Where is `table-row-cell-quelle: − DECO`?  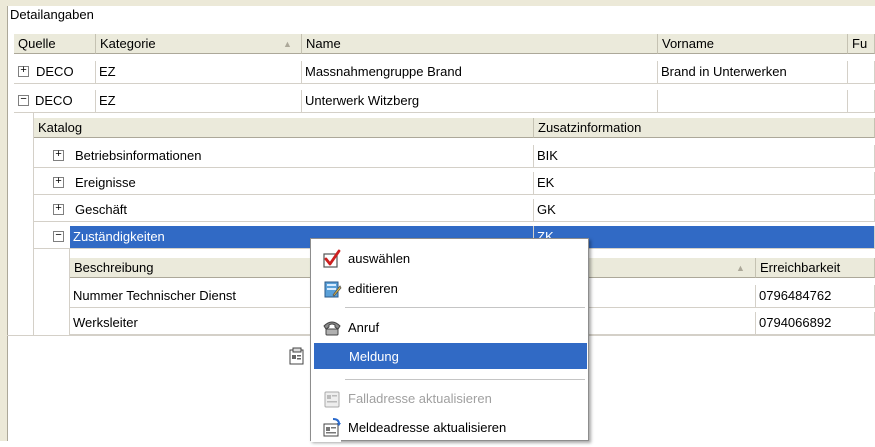 table-row-cell-quelle: − DECO is located at coordinates (55, 101).